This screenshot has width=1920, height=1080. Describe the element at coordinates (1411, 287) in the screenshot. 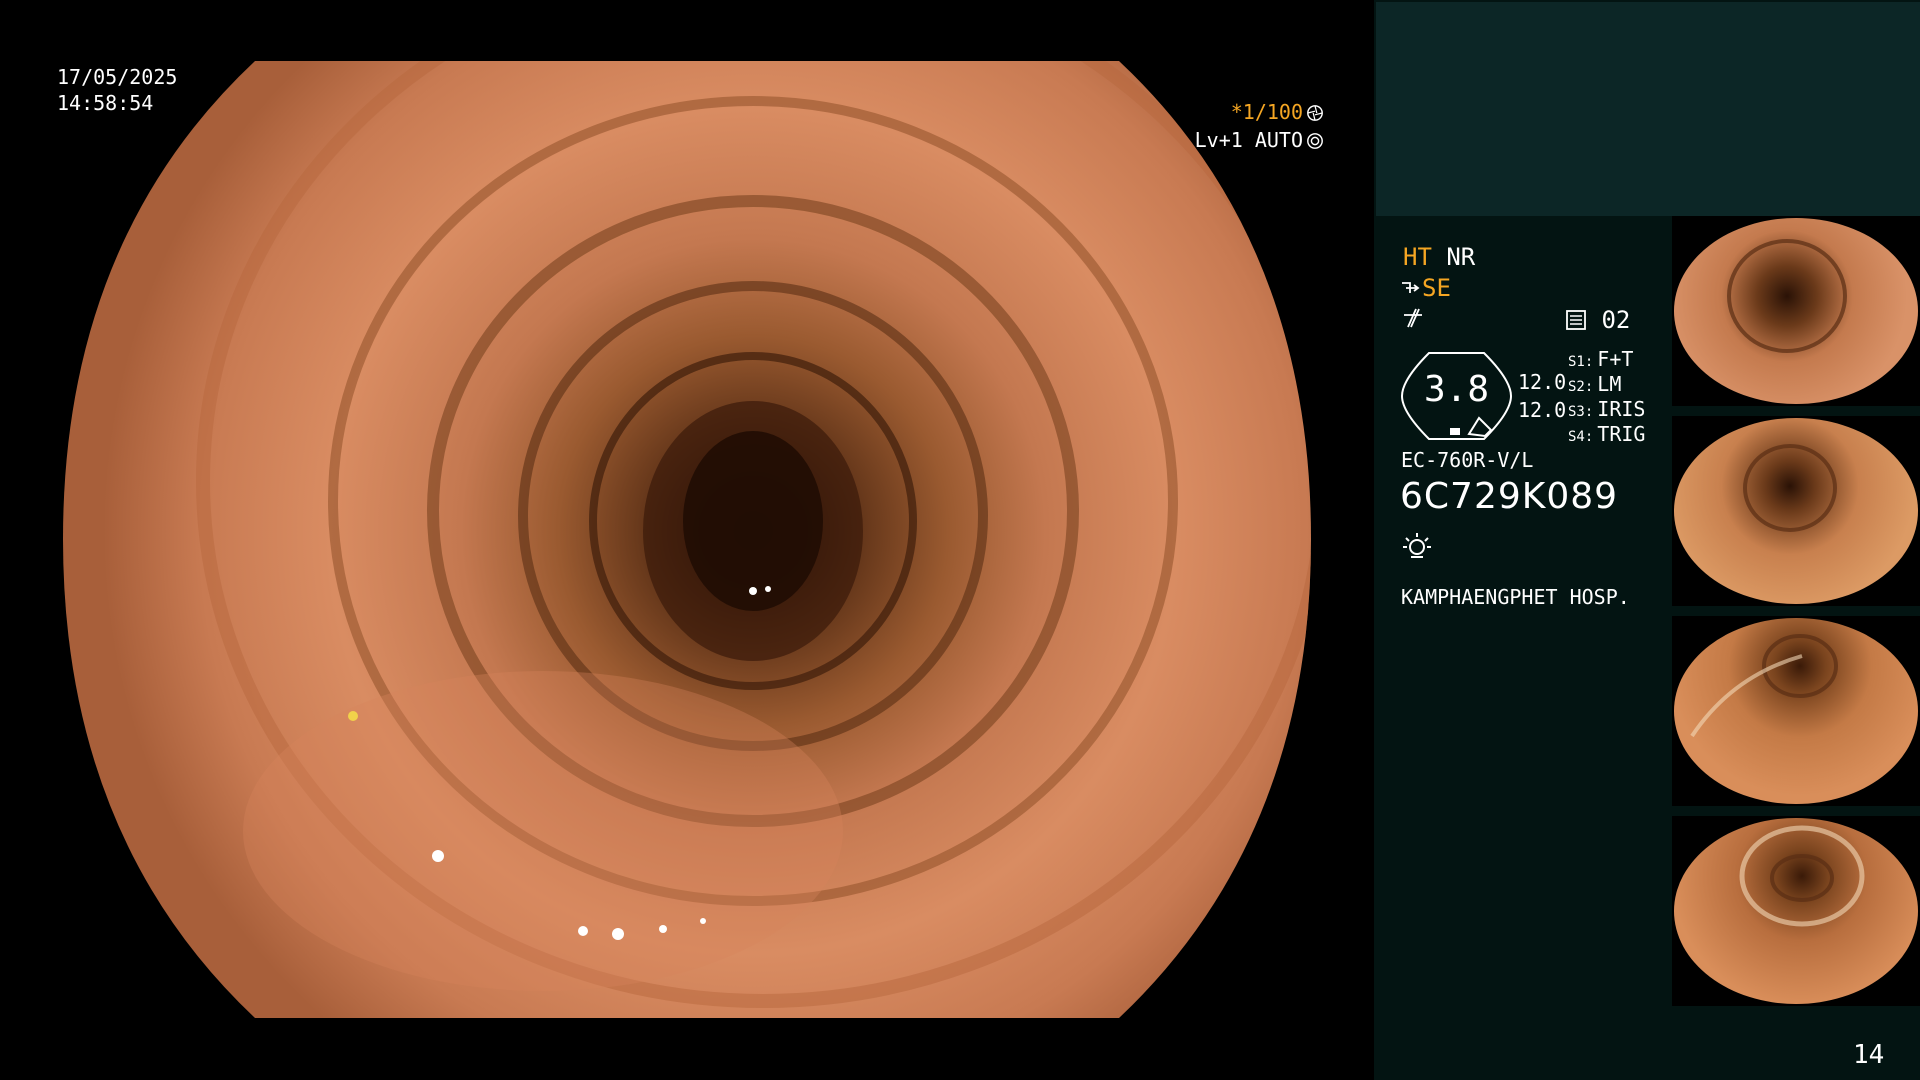

I see `structure-enhance-icon` at that location.